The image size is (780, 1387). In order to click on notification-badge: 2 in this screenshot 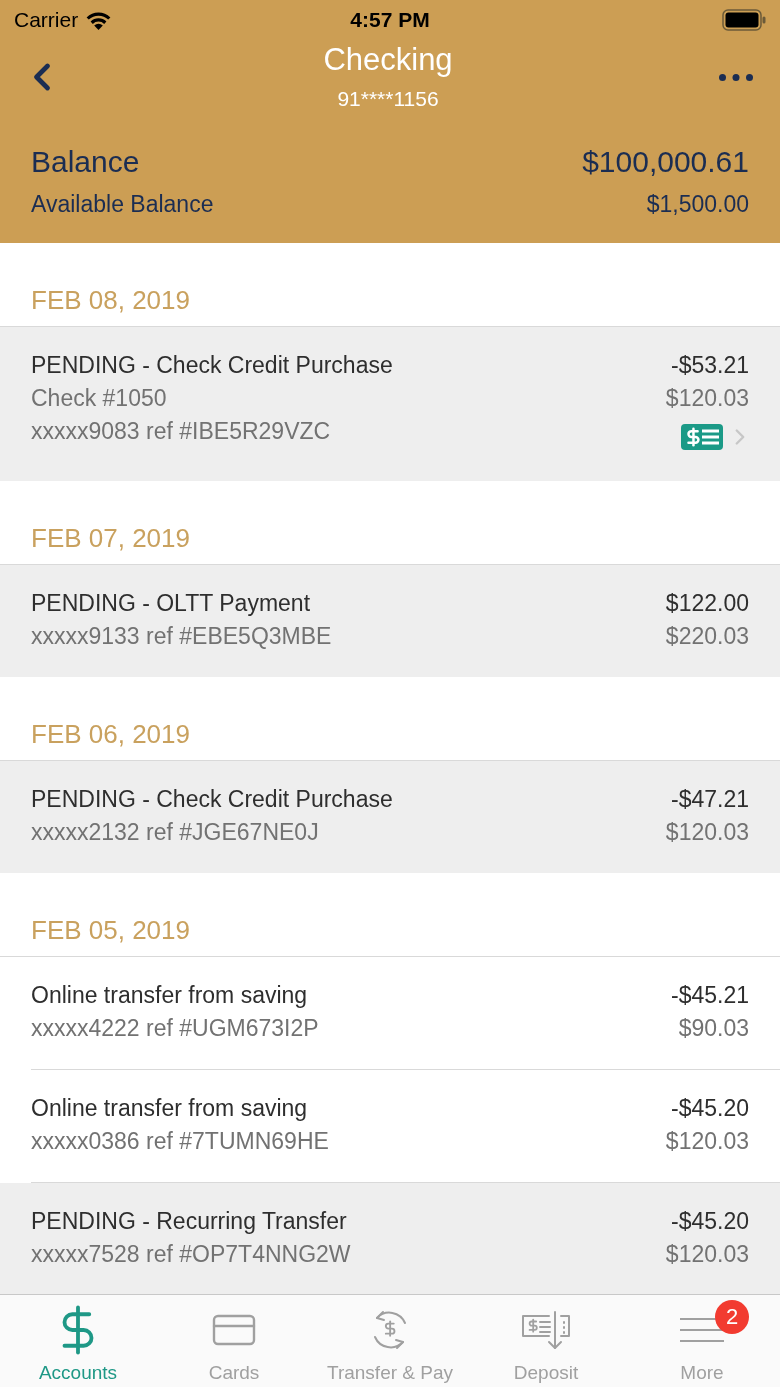, I will do `click(732, 1317)`.